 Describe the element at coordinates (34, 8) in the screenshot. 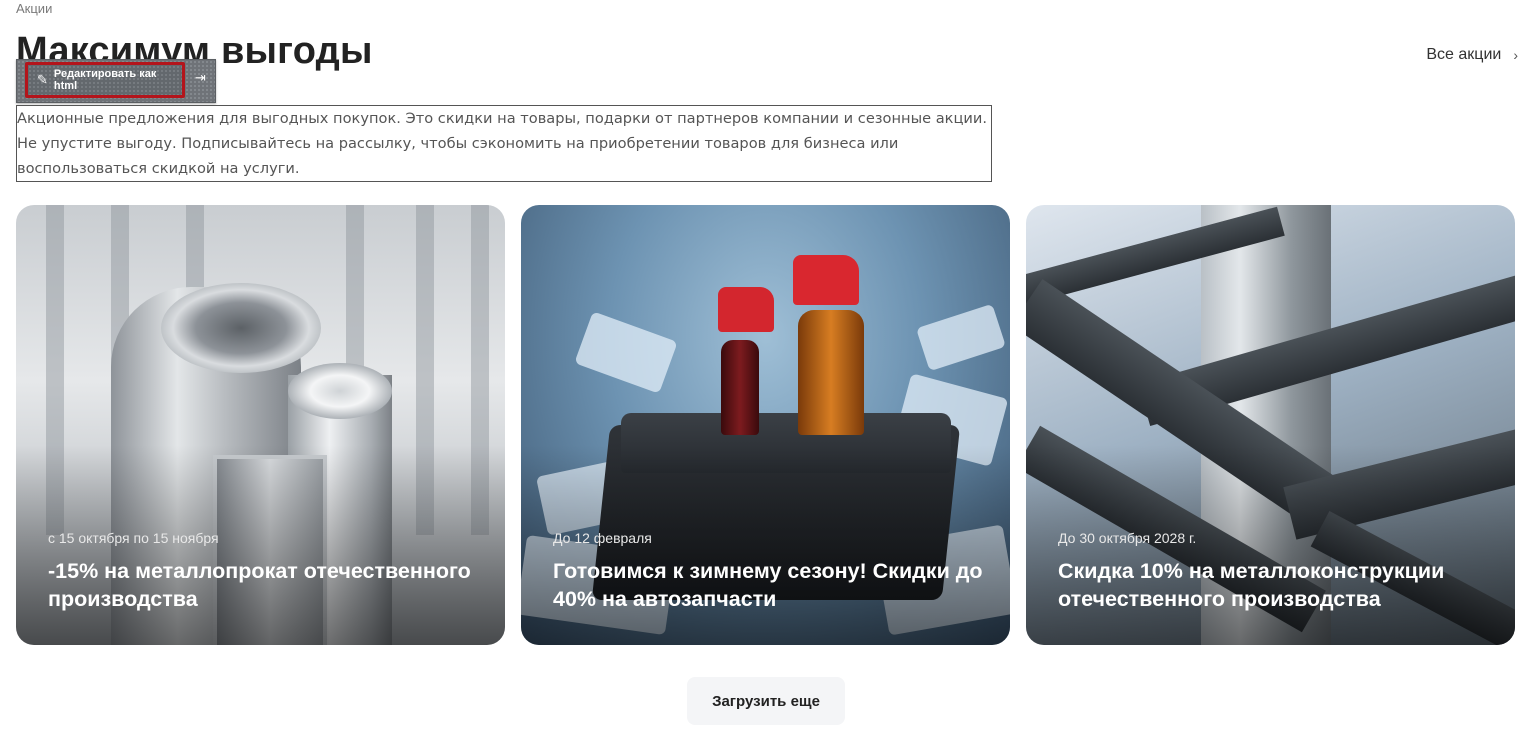

I see `breadcrumb: Акции` at that location.